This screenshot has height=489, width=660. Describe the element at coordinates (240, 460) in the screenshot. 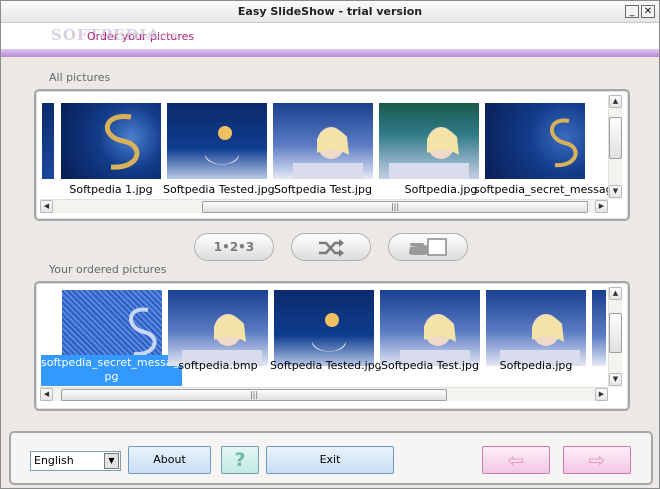

I see `help-button: ?` at that location.